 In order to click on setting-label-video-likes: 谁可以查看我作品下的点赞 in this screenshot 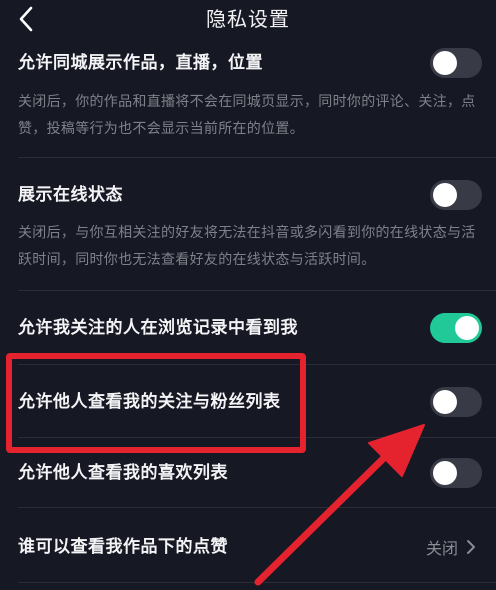, I will do `click(123, 547)`.